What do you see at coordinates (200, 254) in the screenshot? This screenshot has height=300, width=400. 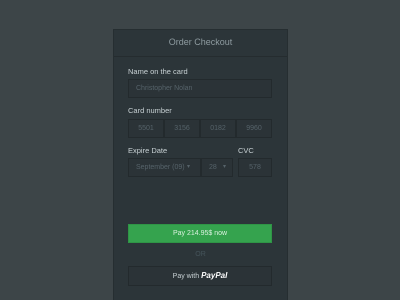 I see `or-divider: OR` at bounding box center [200, 254].